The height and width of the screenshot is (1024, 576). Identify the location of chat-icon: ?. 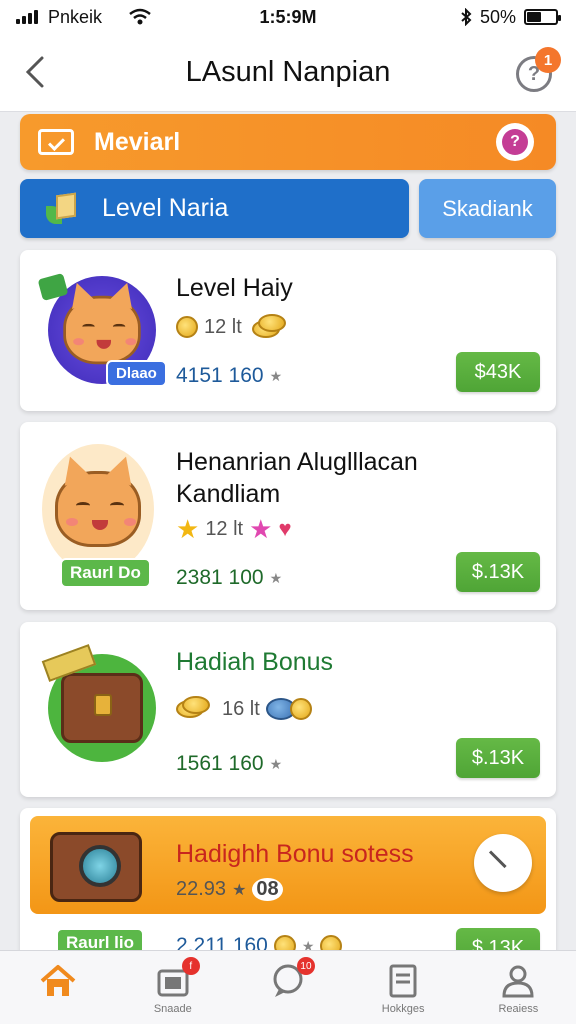
(515, 142).